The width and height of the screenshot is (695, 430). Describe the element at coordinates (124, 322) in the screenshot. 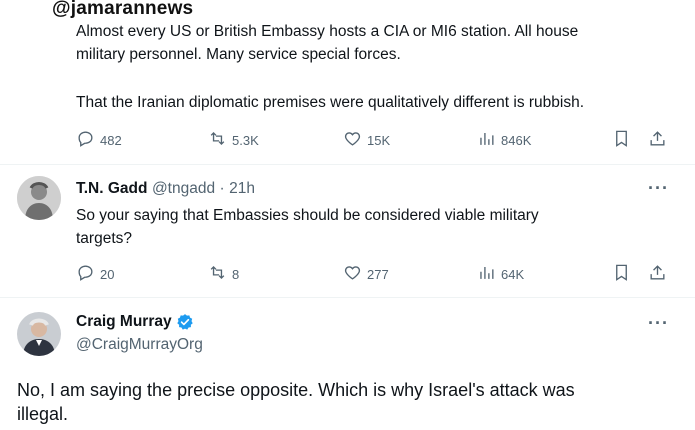

I see `author-name: Craig Murray` at that location.